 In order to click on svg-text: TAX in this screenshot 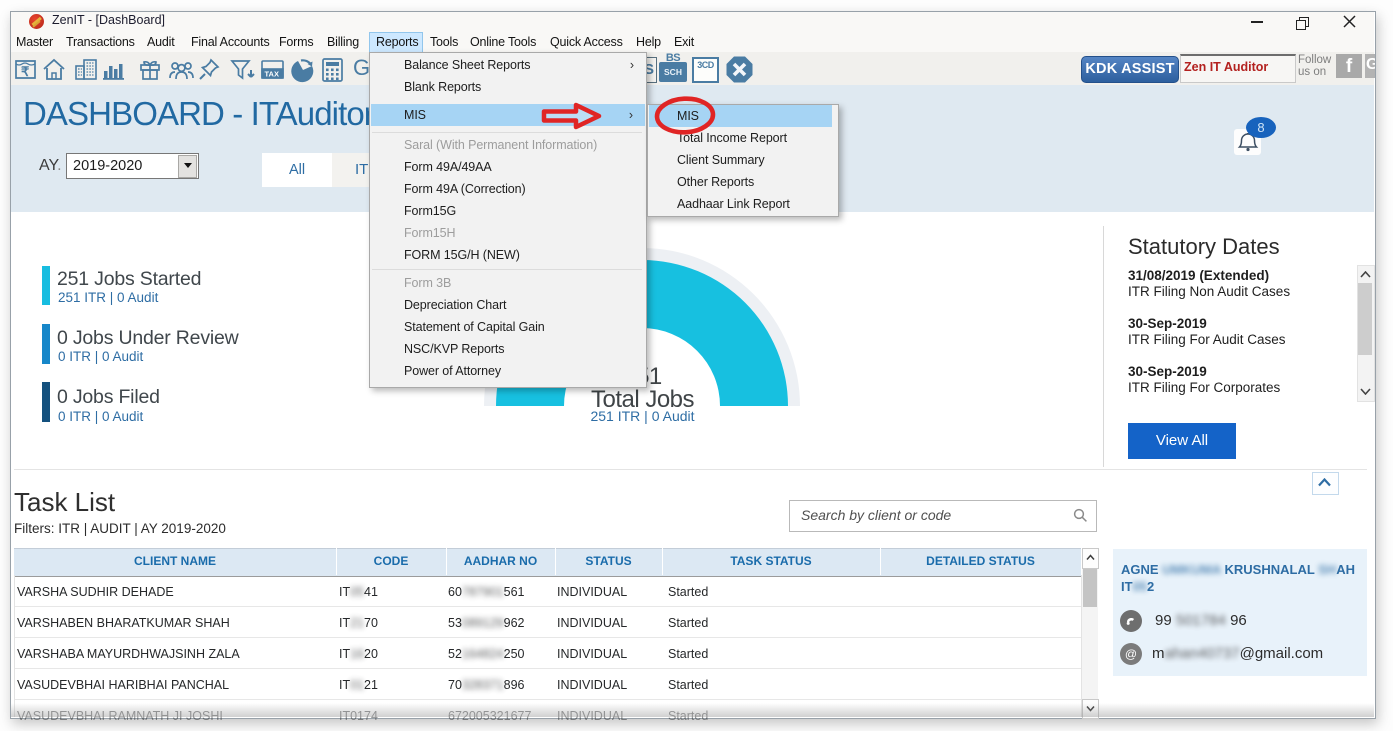, I will do `click(272, 74)`.